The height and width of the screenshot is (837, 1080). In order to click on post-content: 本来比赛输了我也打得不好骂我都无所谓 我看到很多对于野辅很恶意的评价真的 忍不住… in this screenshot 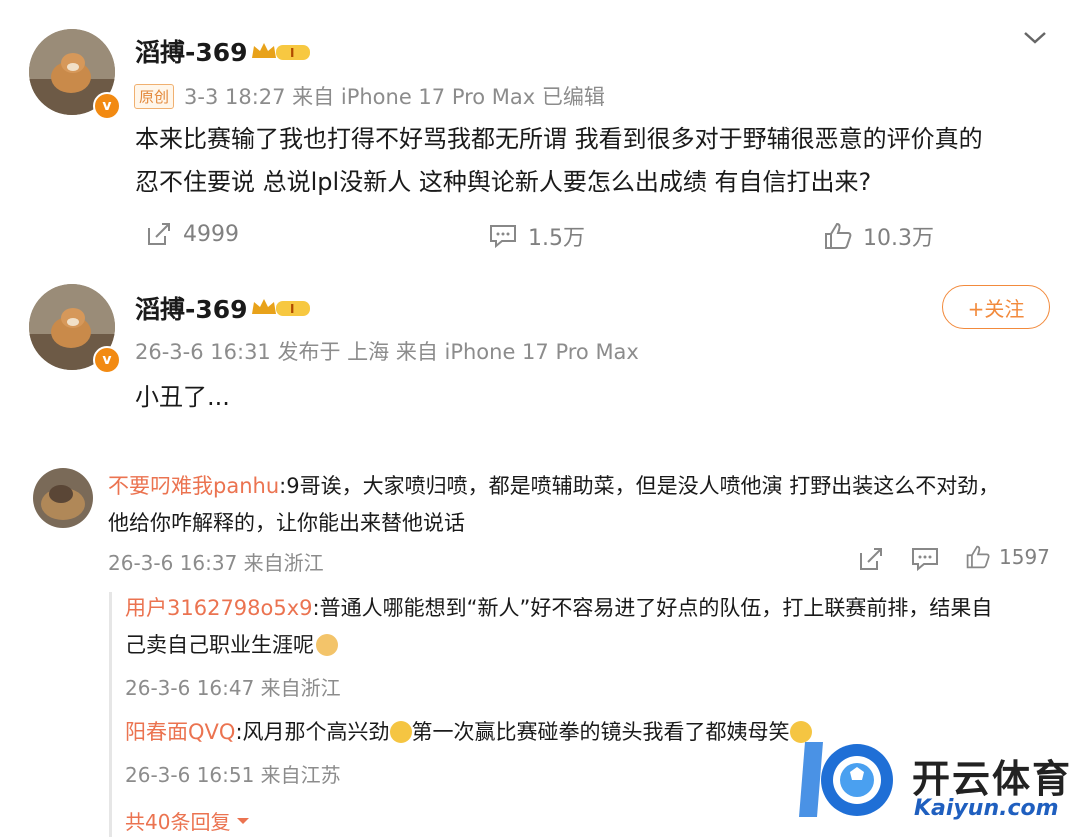, I will do `click(600, 161)`.